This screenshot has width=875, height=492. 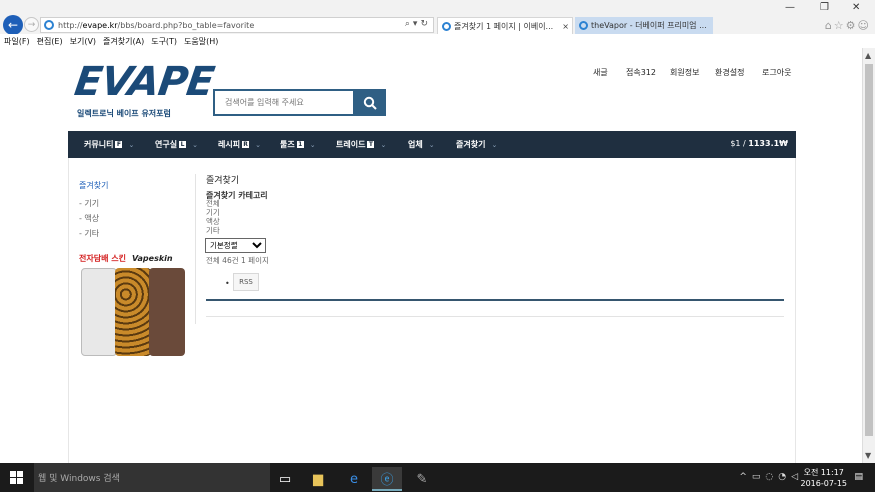 What do you see at coordinates (79, 479) in the screenshot?
I see `taskbar-search-text: 웹 및 Windows 검색` at bounding box center [79, 479].